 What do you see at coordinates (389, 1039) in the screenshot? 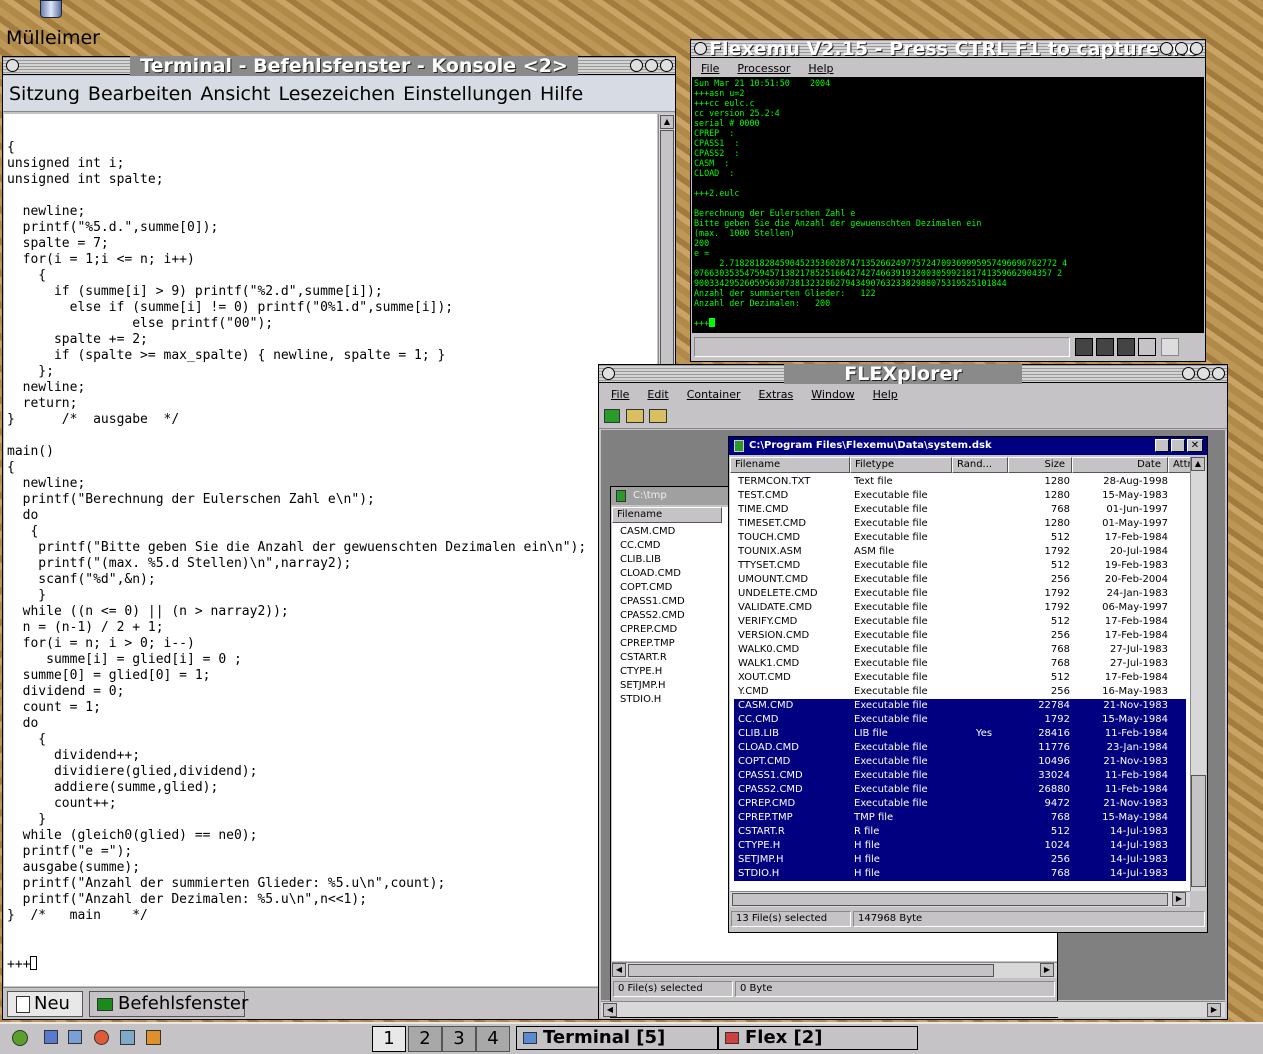
I see `pager-desktop-1: 1` at bounding box center [389, 1039].